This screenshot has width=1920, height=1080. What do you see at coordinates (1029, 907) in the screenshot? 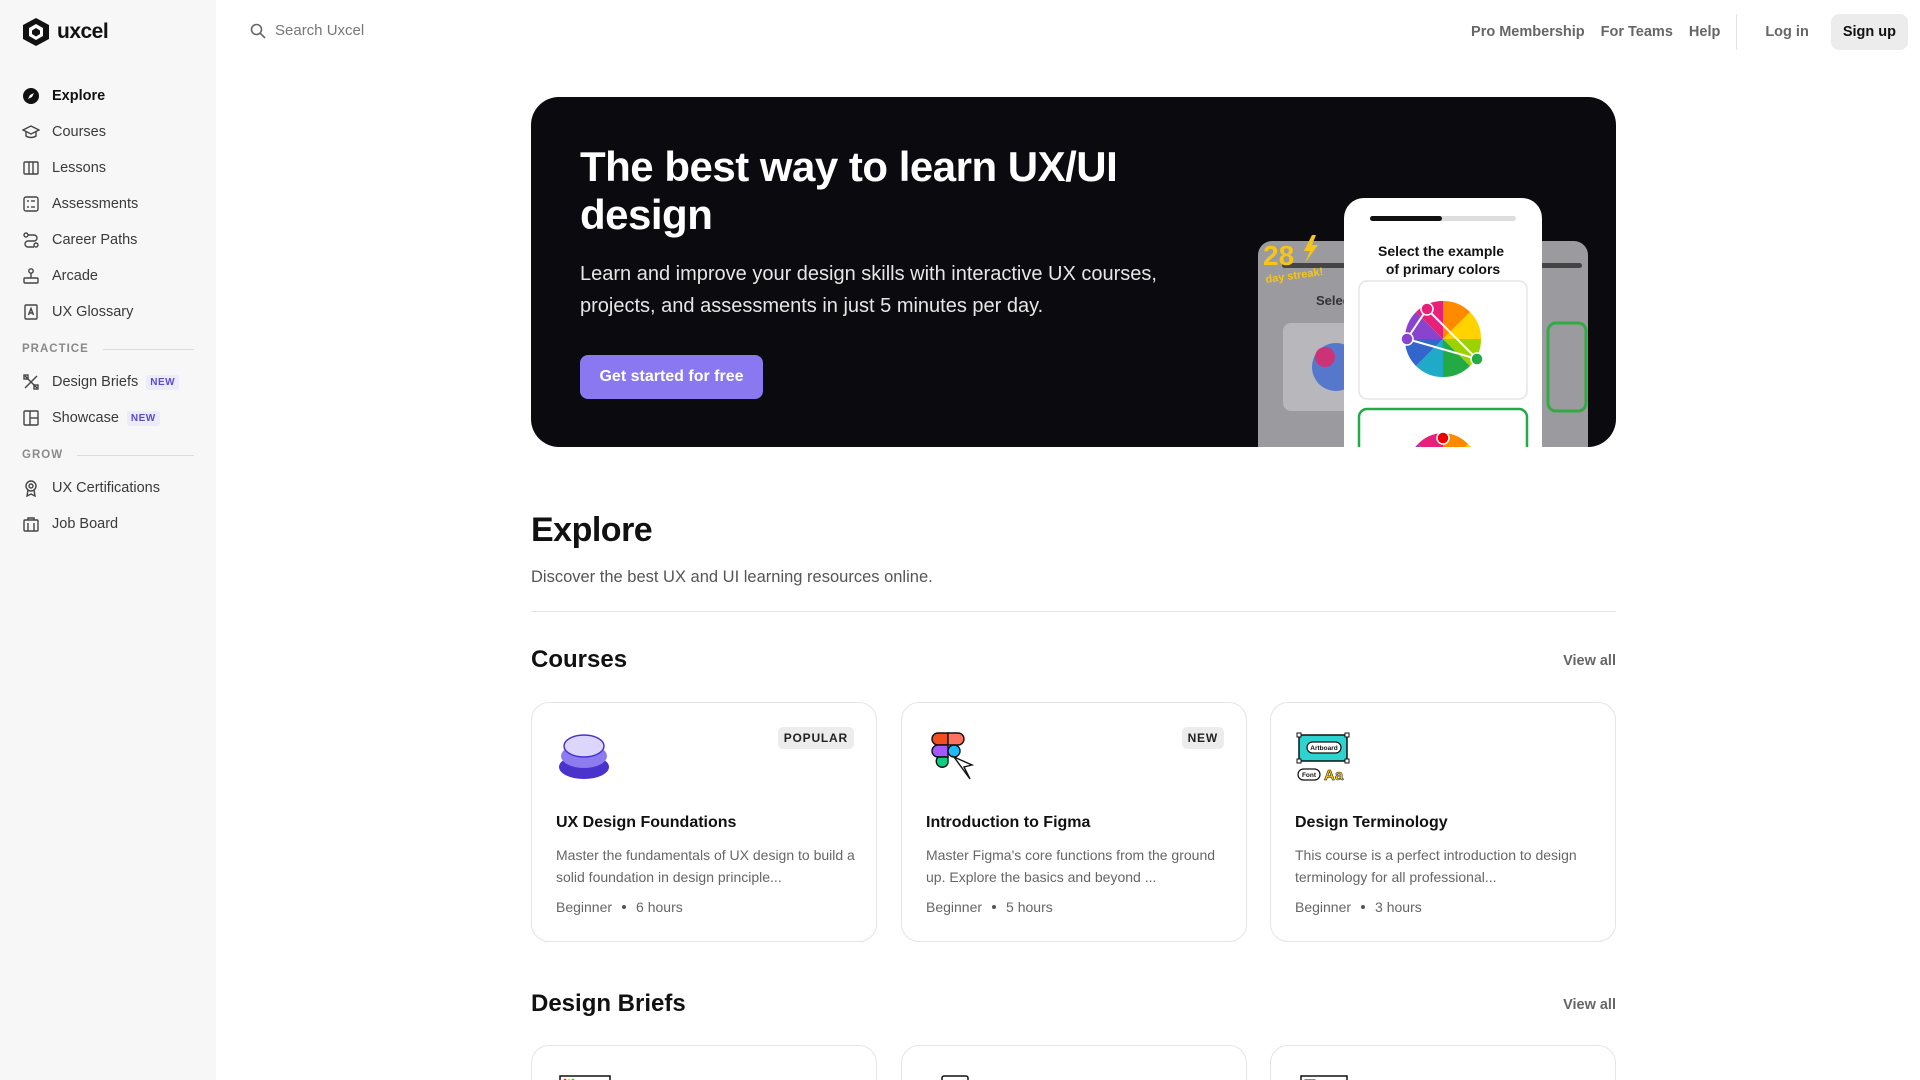
I see `course-duration: 5 hours` at bounding box center [1029, 907].